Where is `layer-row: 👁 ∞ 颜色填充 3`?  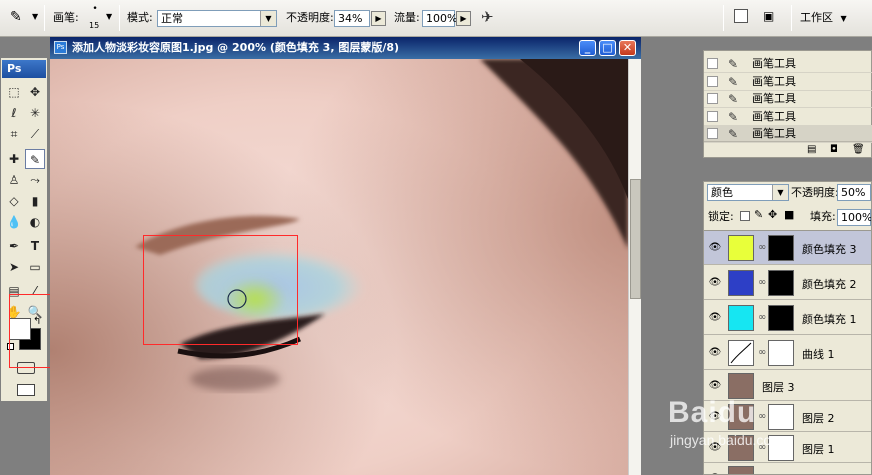
layer-row: 👁 ∞ 颜色填充 3 is located at coordinates (787, 248).